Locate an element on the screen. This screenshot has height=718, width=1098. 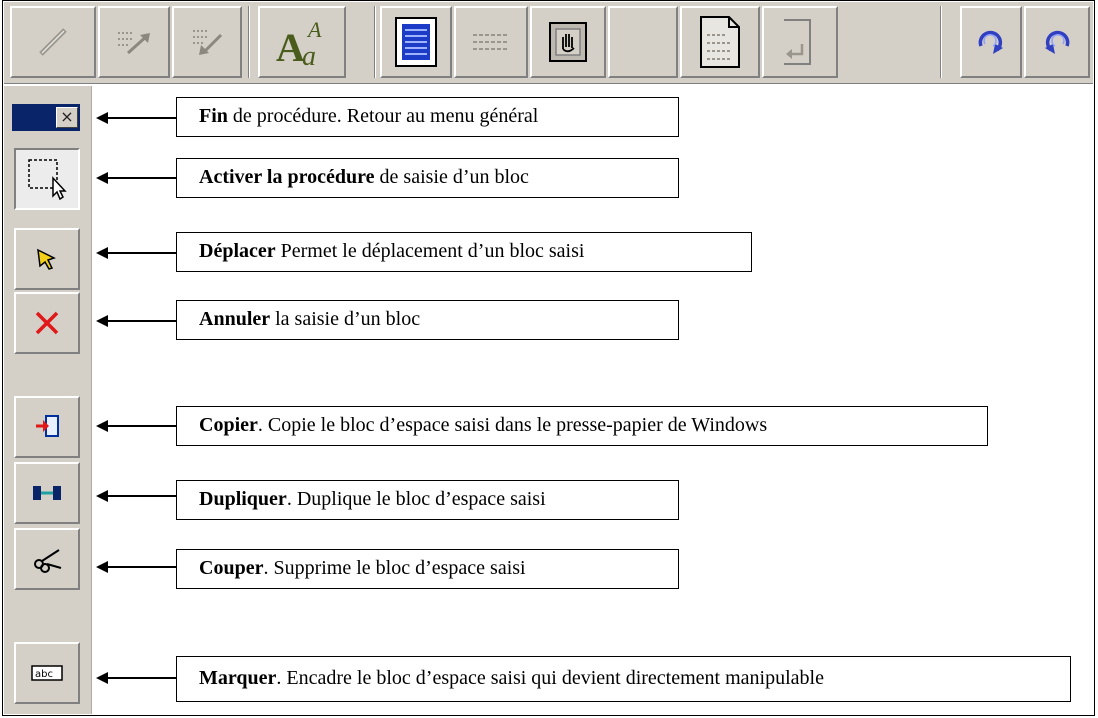
cut-button is located at coordinates (47, 559).